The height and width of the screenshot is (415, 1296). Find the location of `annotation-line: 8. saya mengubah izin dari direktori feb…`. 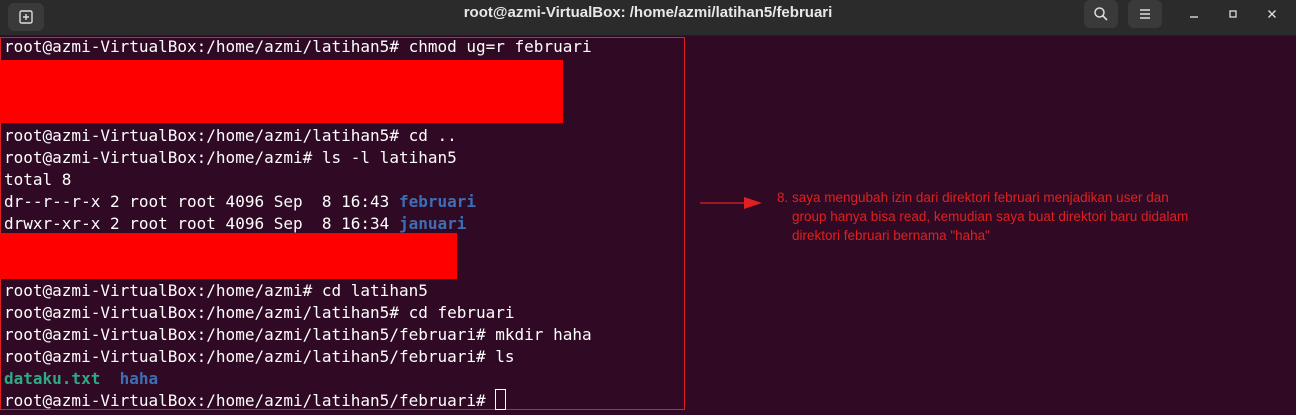

annotation-line: 8. saya mengubah izin dari direktori feb… is located at coordinates (973, 197).